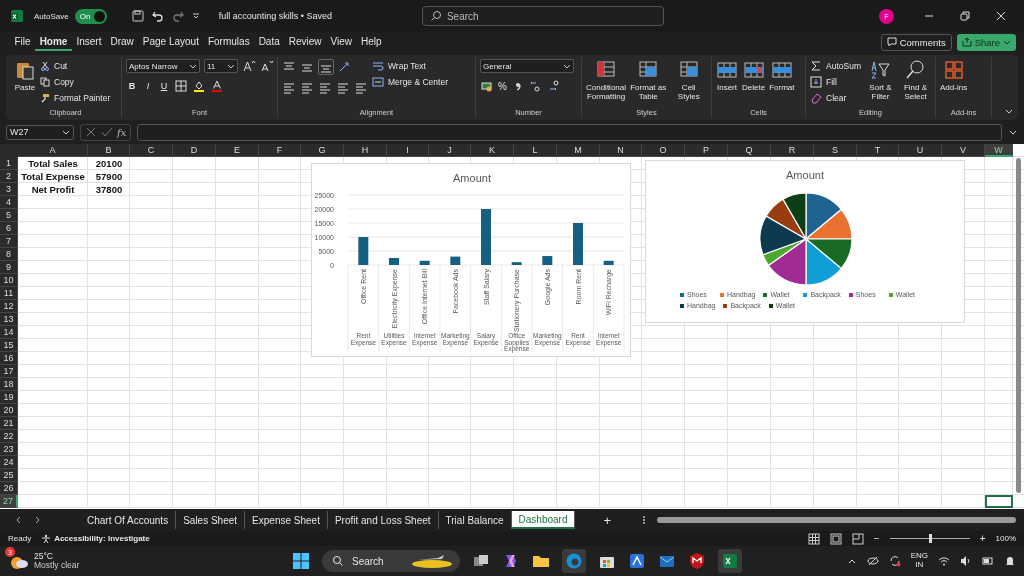 This screenshot has height=576, width=1024. I want to click on restore-icon, so click(965, 16).